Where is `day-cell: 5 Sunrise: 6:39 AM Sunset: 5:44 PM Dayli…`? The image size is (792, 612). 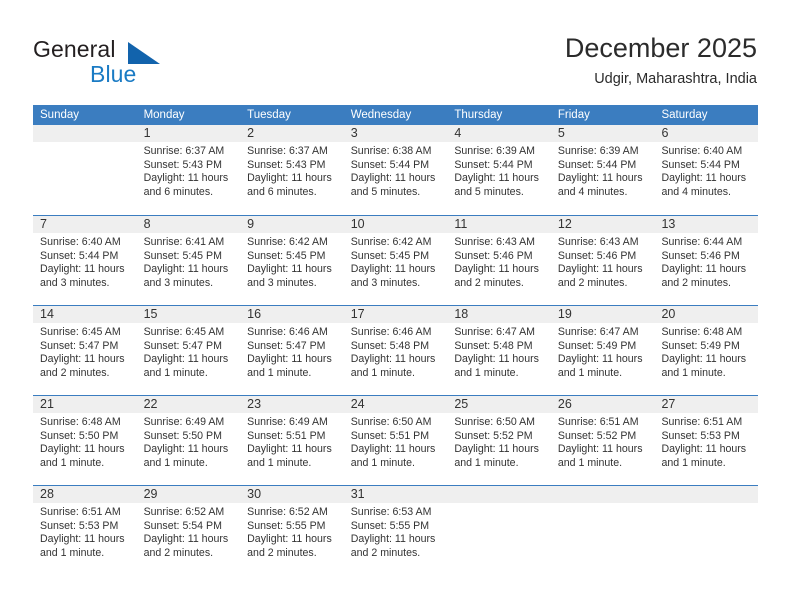 day-cell: 5 Sunrise: 6:39 AM Sunset: 5:44 PM Dayli… is located at coordinates (602, 170).